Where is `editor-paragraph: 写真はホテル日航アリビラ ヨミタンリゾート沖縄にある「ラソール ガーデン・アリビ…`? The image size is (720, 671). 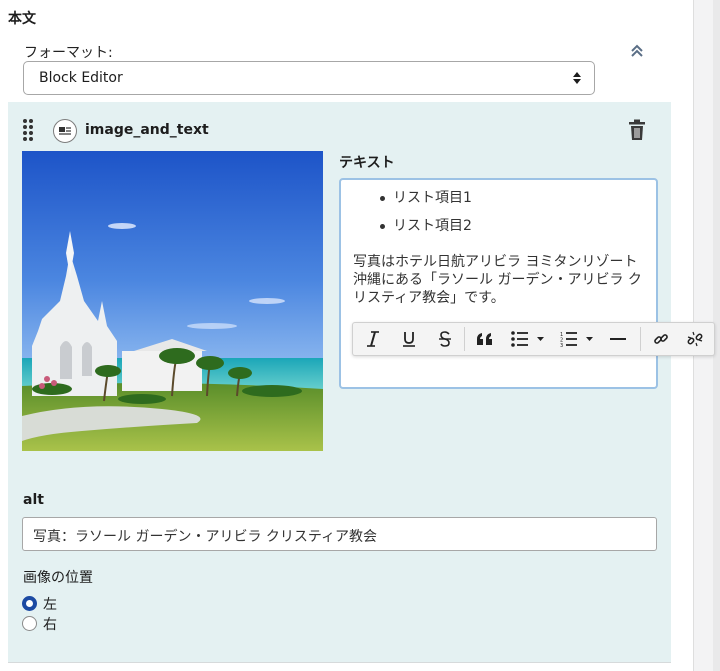 editor-paragraph: 写真はホテル日航アリビラ ヨミタンリゾート沖縄にある「ラソール ガーデン・アリビ… is located at coordinates (497, 280).